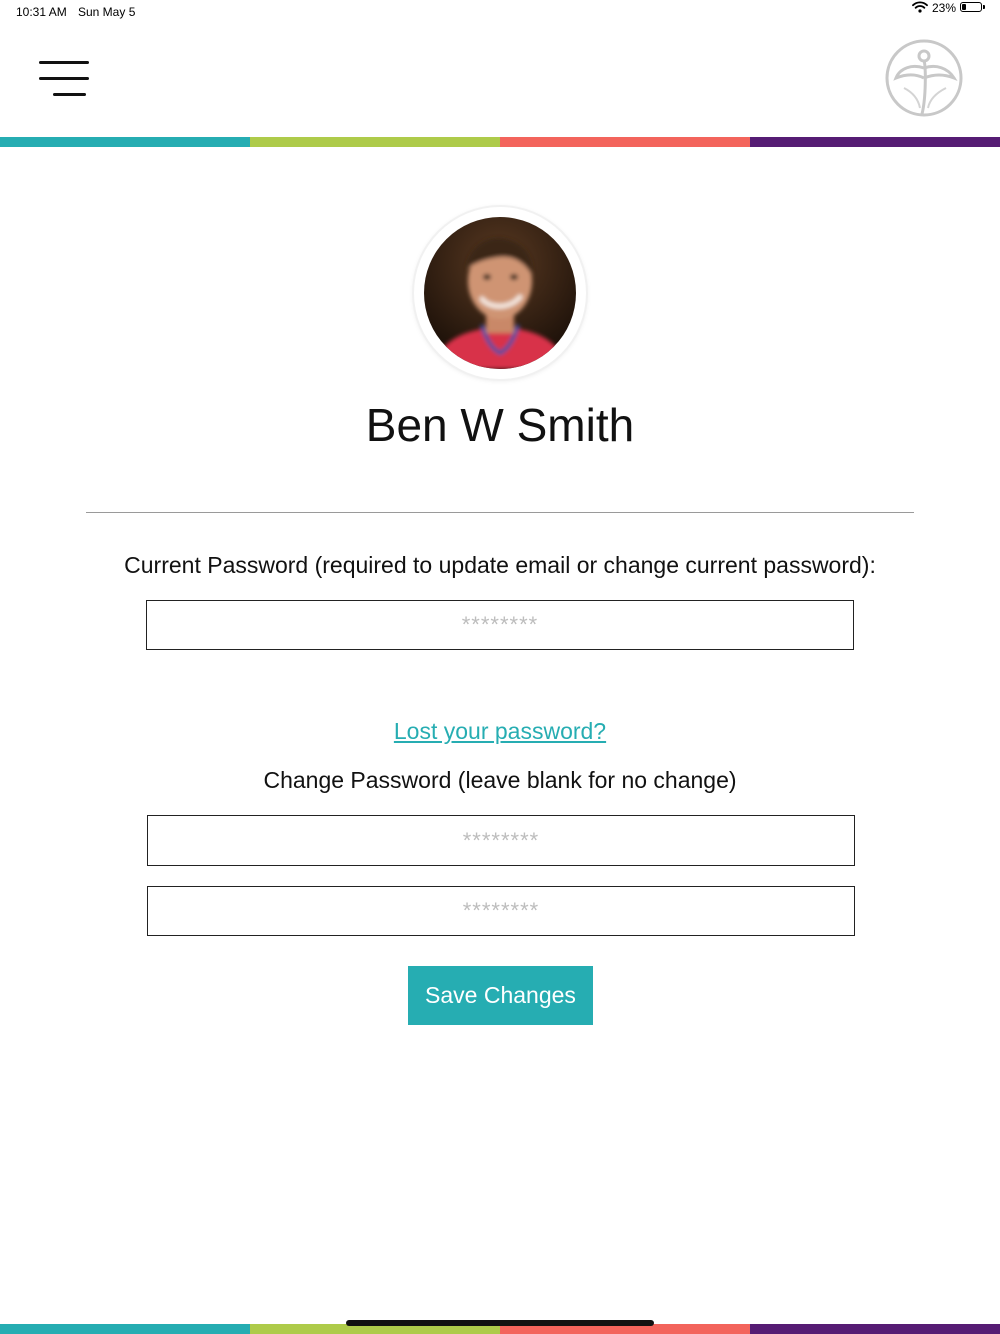 The width and height of the screenshot is (1000, 1334). Describe the element at coordinates (500, 512) in the screenshot. I see `divider` at that location.